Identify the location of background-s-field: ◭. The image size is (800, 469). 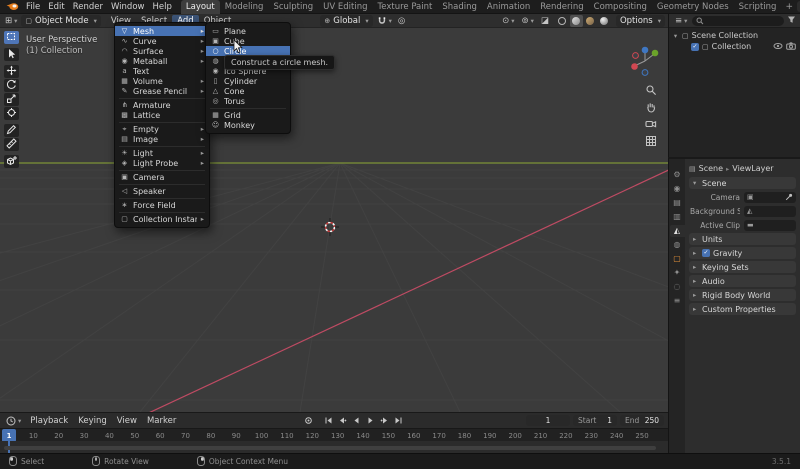
(770, 211).